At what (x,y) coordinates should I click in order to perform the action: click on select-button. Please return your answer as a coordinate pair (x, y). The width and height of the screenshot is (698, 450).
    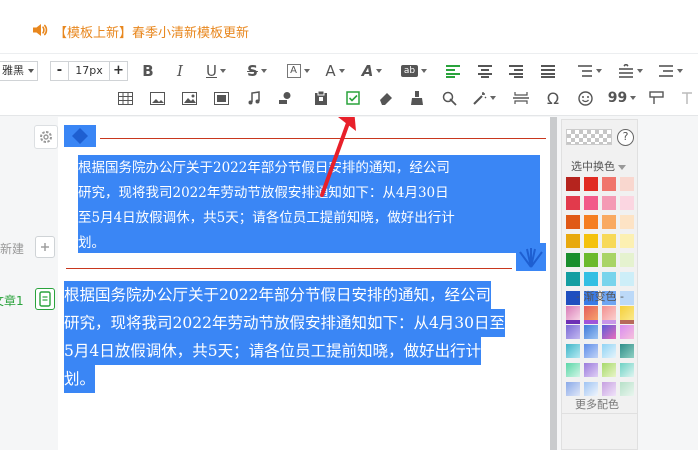
    Looking at the image, I should click on (449, 98).